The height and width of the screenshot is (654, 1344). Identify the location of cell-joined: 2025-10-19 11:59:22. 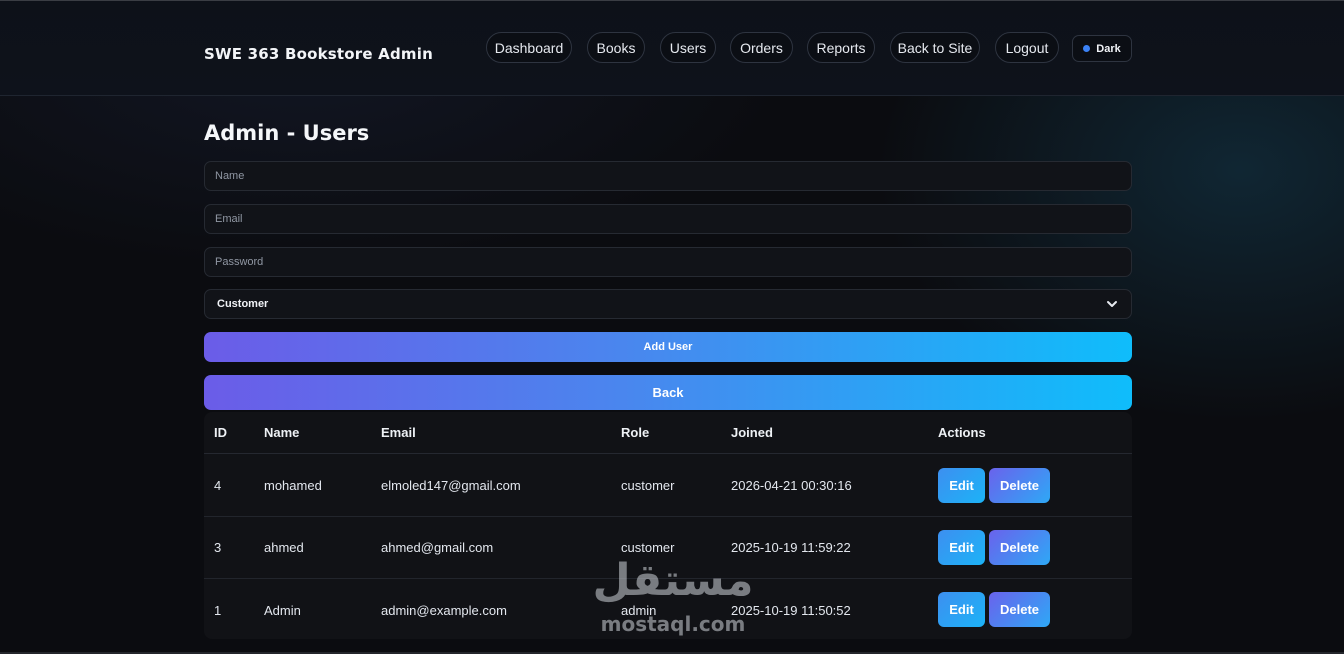
(791, 547).